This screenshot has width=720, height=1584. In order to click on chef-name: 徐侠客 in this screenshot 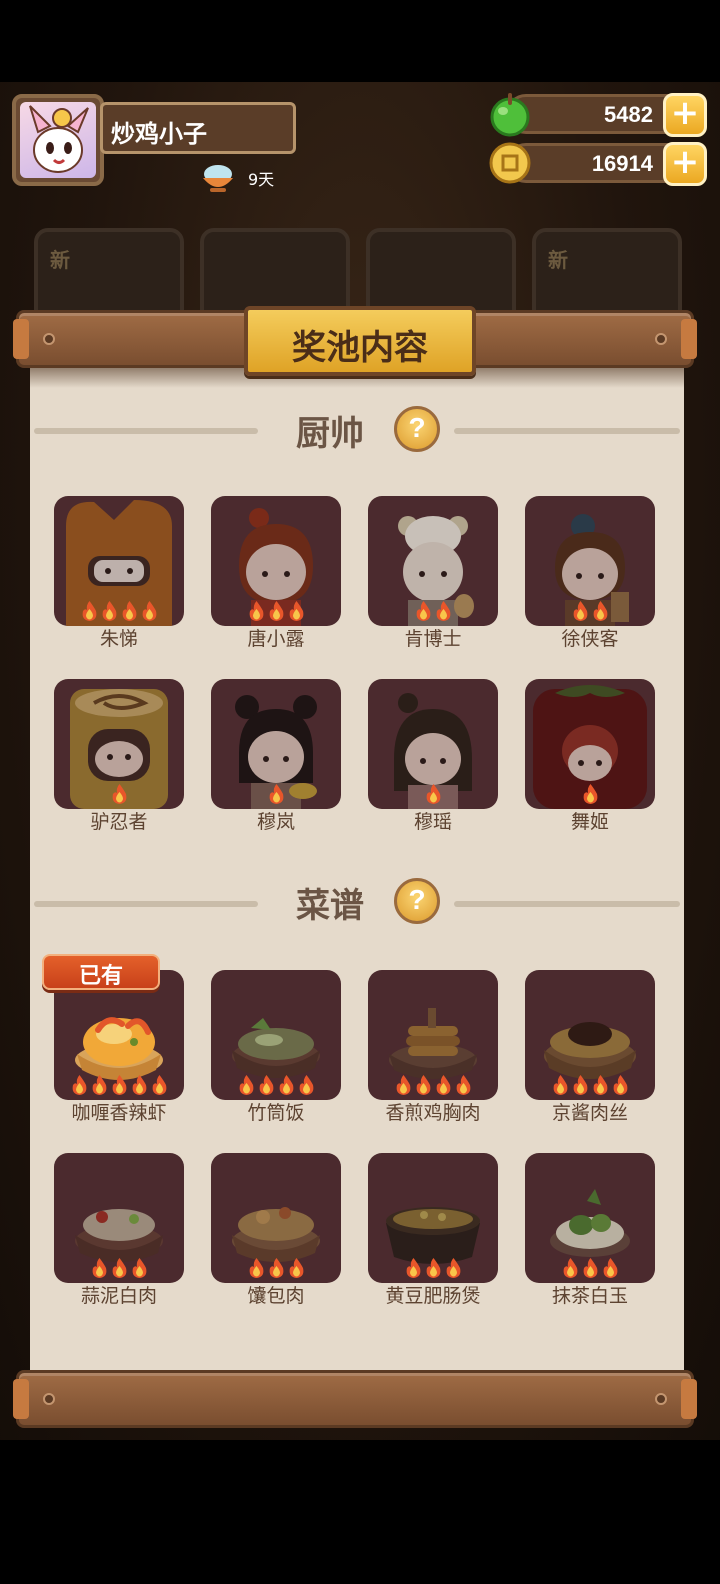, I will do `click(590, 639)`.